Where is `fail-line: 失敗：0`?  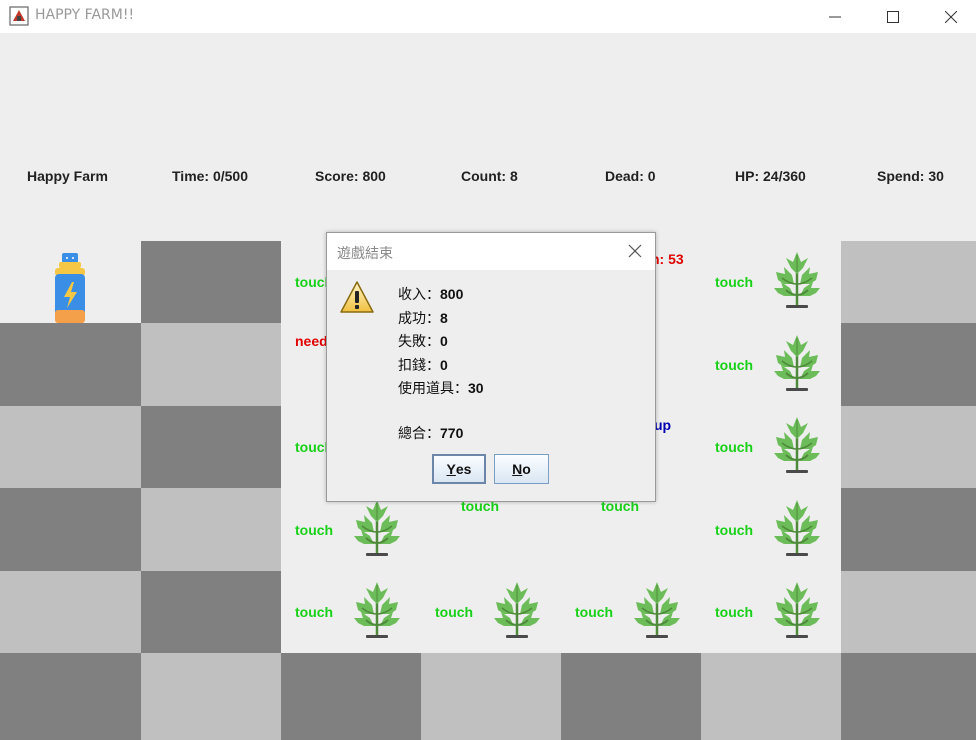
fail-line: 失敗：0 is located at coordinates (441, 342).